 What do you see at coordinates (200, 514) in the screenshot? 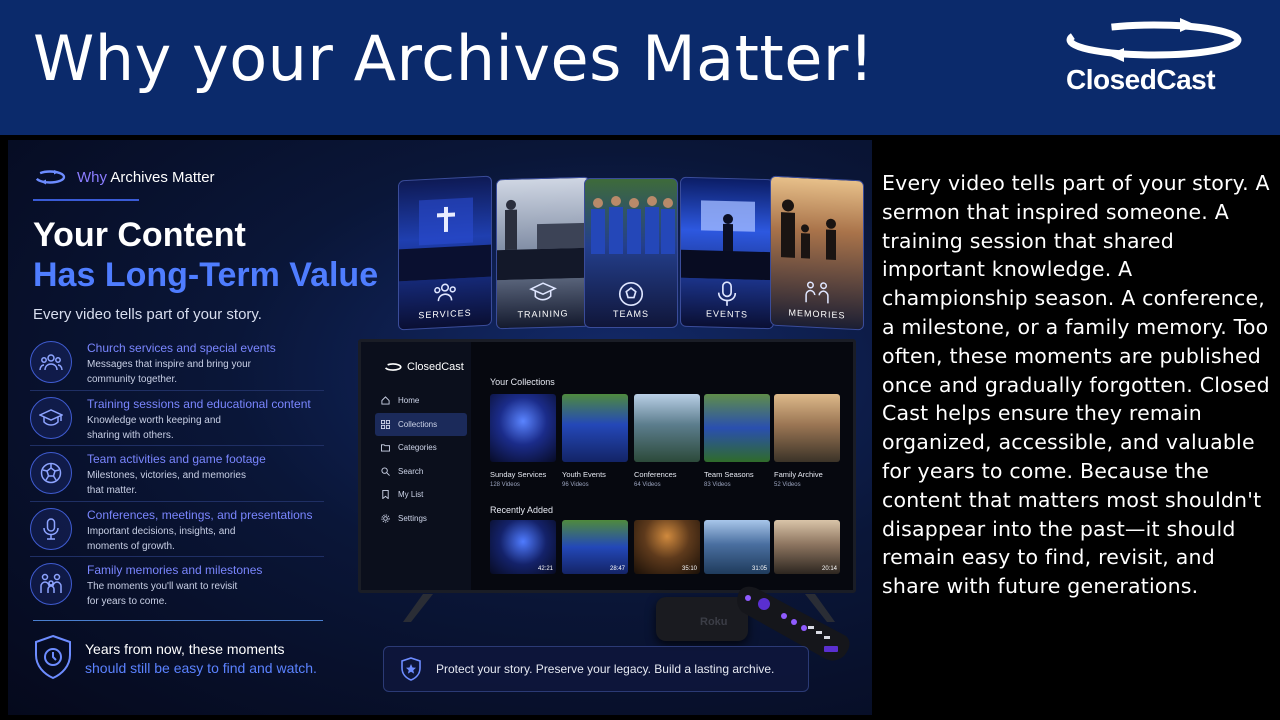
I see `feature-title: Conferences, meetings, and presentations` at bounding box center [200, 514].